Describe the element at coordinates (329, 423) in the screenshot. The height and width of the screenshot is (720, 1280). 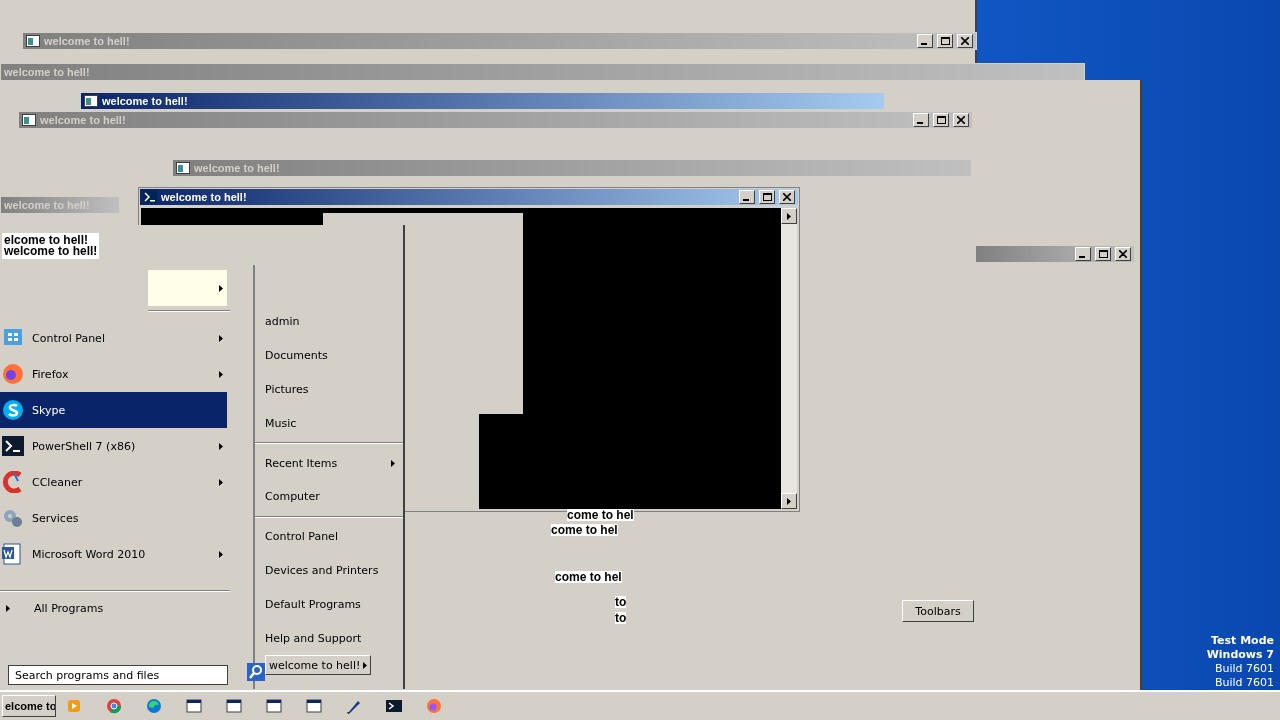
I see `place-item: Music` at that location.